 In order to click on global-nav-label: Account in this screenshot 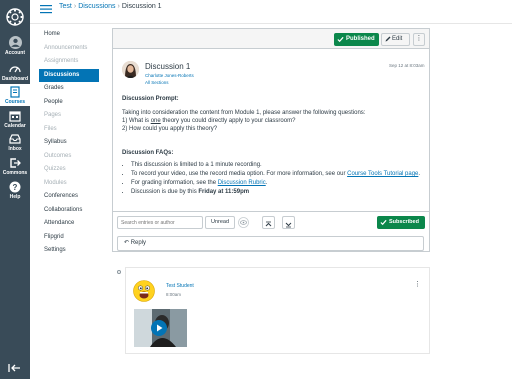, I will do `click(15, 53)`.